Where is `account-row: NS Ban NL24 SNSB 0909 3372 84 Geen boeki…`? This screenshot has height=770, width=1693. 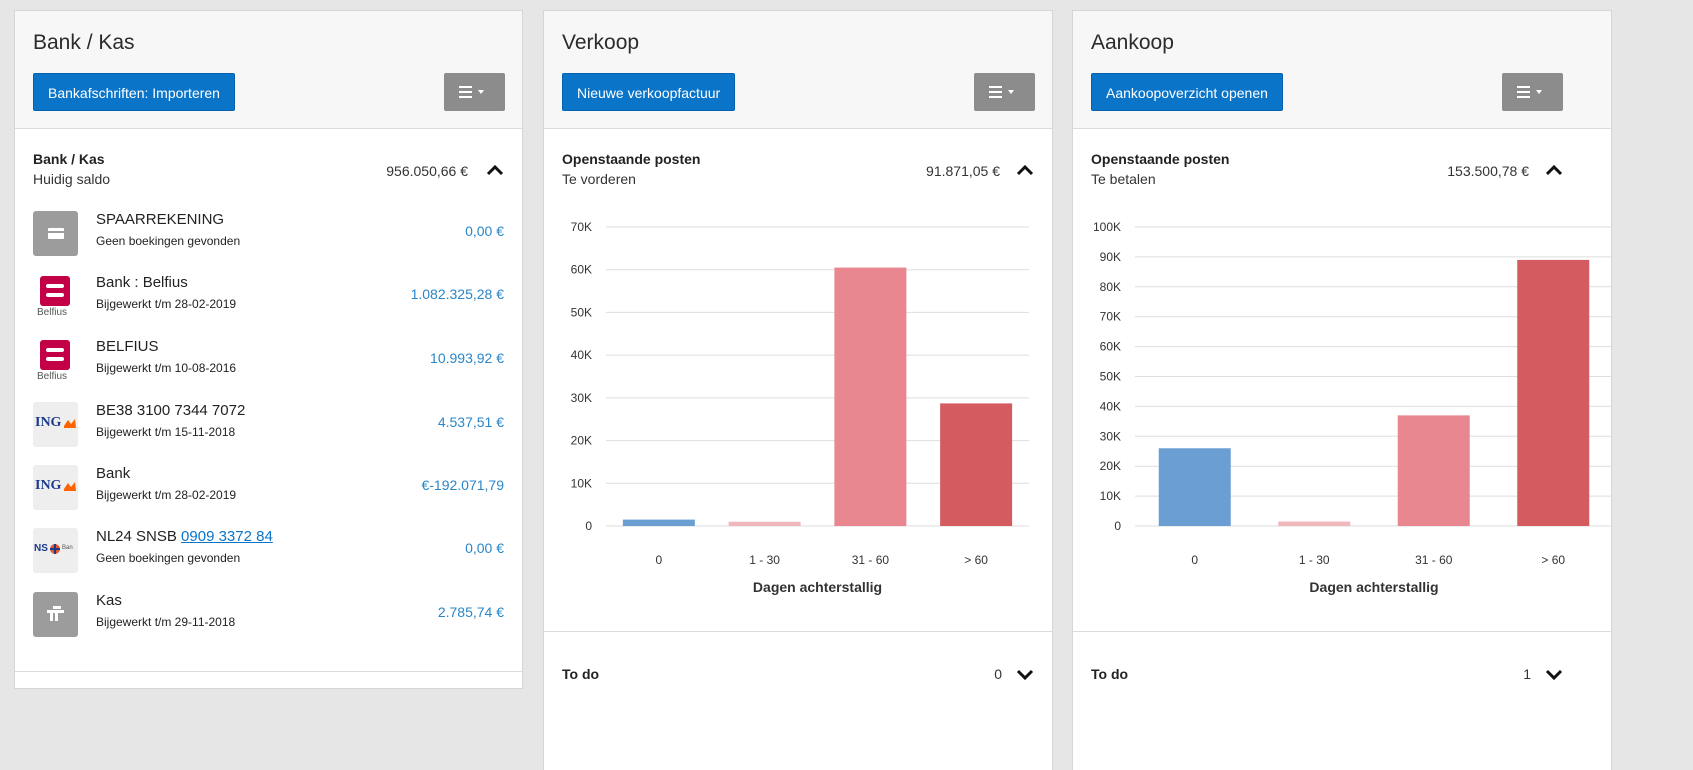 account-row: NS Ban NL24 SNSB 0909 3372 84 Geen boeki… is located at coordinates (268, 553).